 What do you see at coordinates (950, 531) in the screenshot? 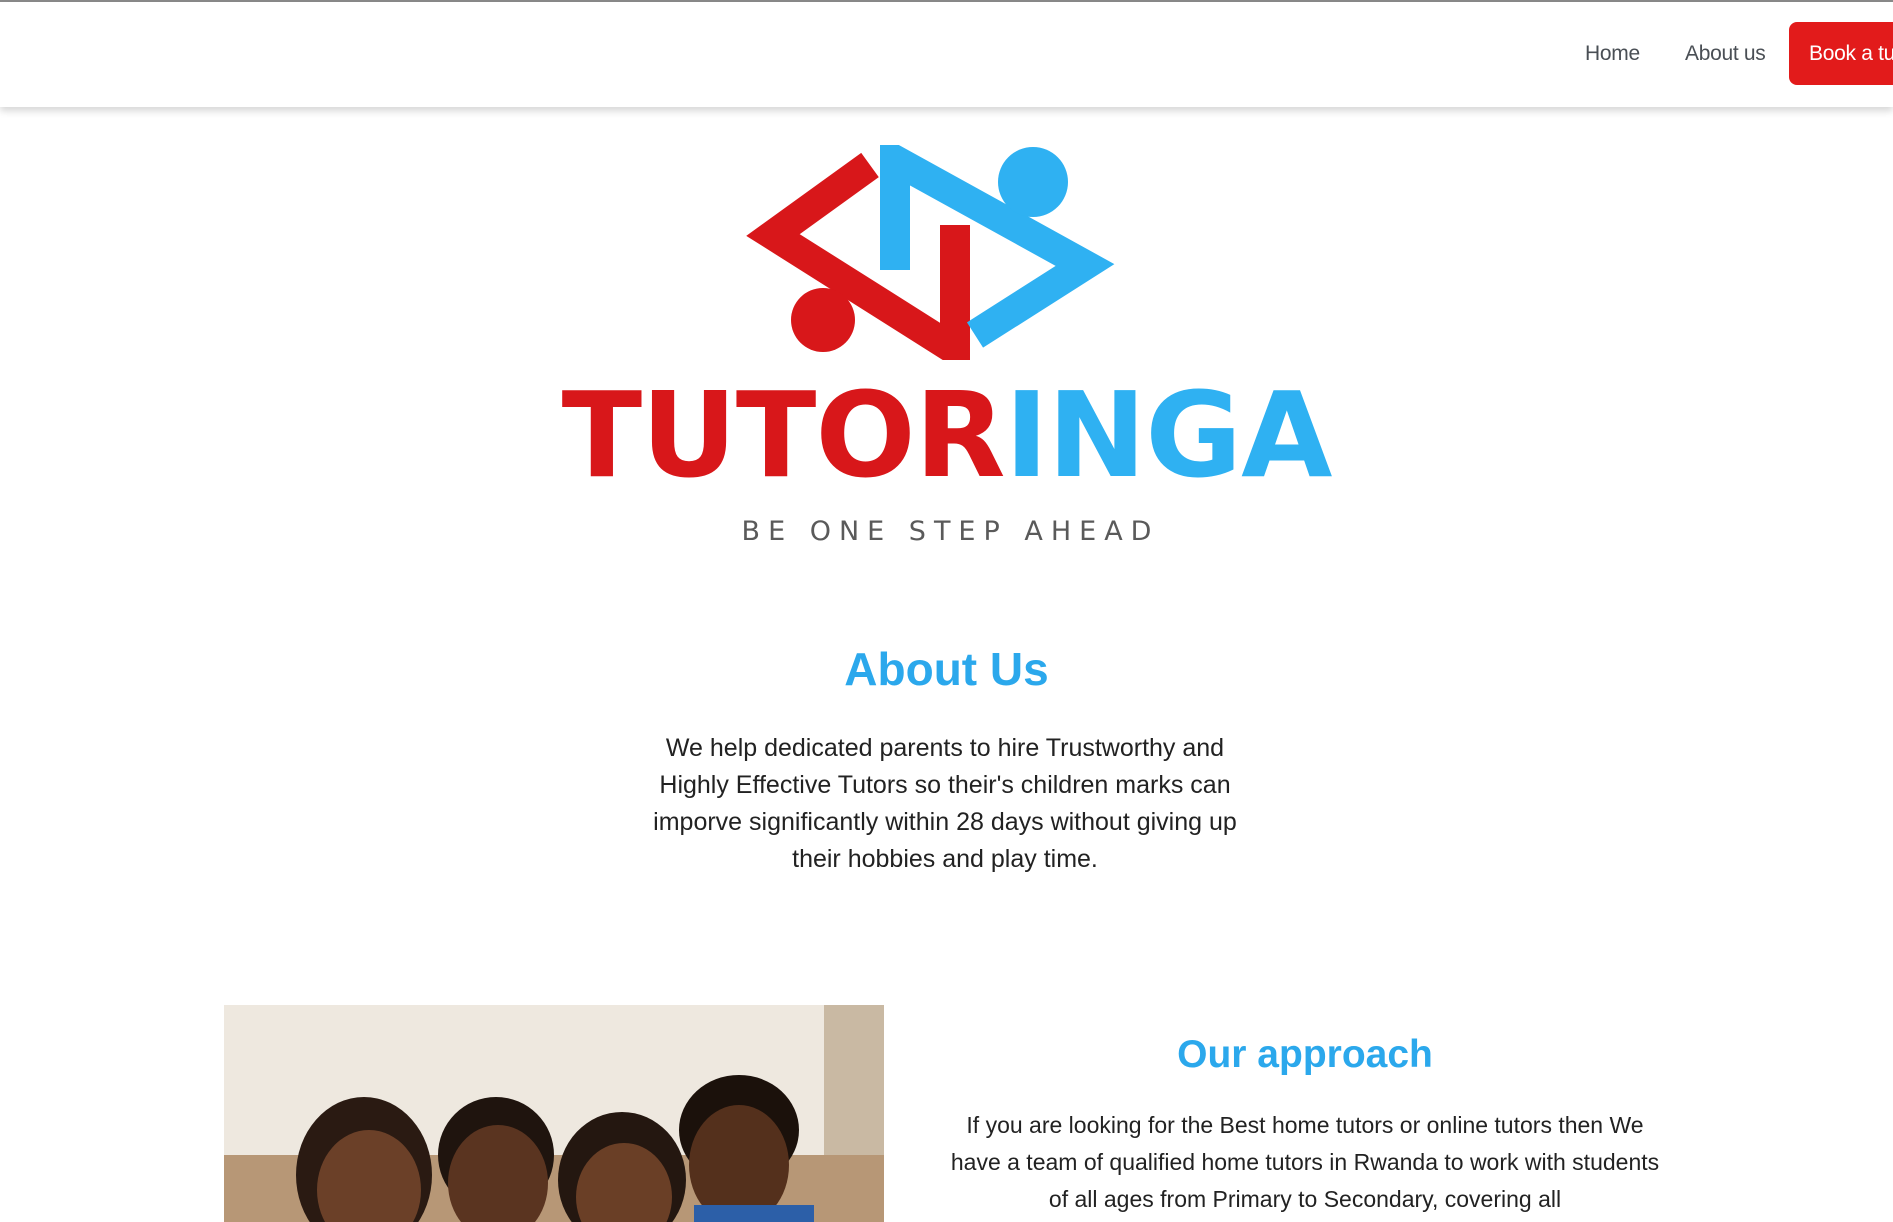
I see `brand-tagline: BE ONE STEP AHEAD` at bounding box center [950, 531].